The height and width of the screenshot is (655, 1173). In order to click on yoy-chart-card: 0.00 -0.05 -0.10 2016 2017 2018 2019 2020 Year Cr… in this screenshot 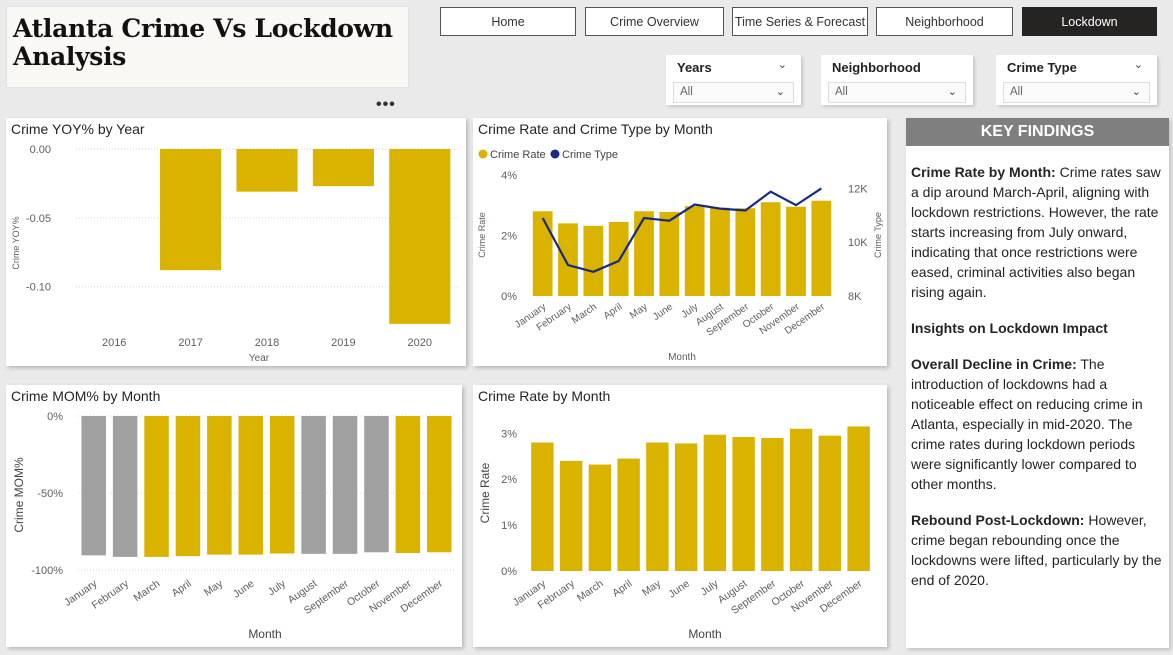, I will do `click(236, 242)`.